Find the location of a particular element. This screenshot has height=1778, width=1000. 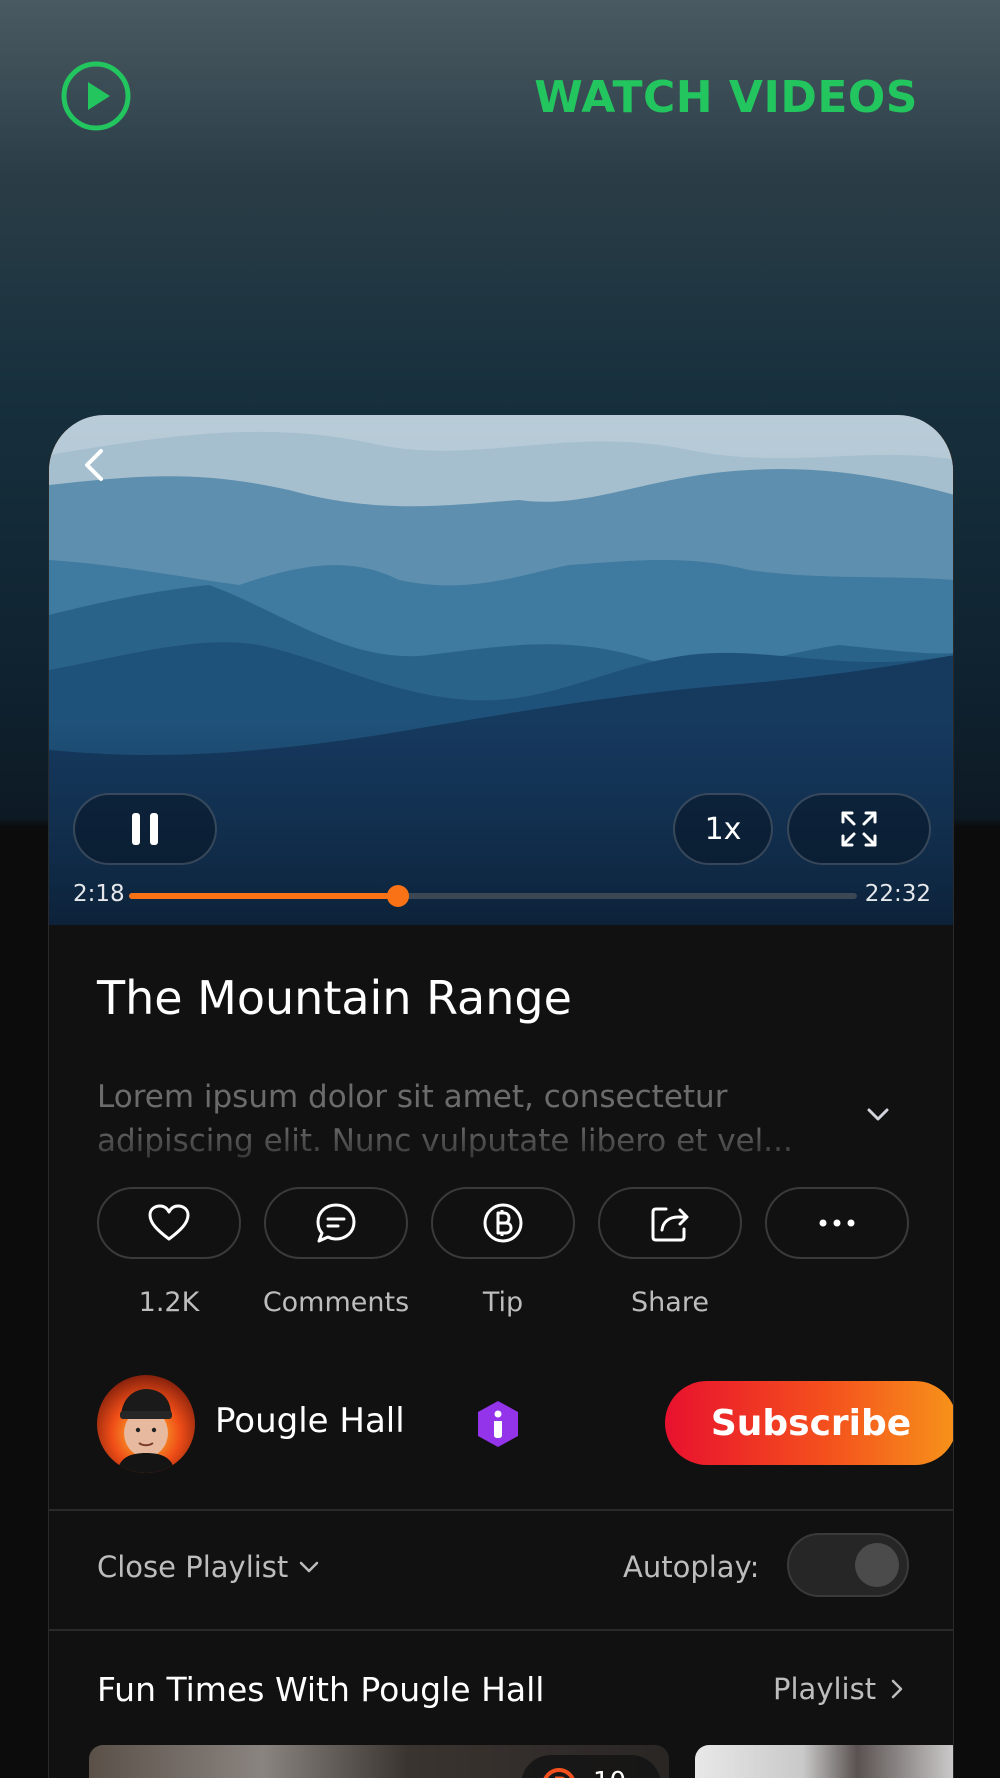

tip-button is located at coordinates (503, 1223).